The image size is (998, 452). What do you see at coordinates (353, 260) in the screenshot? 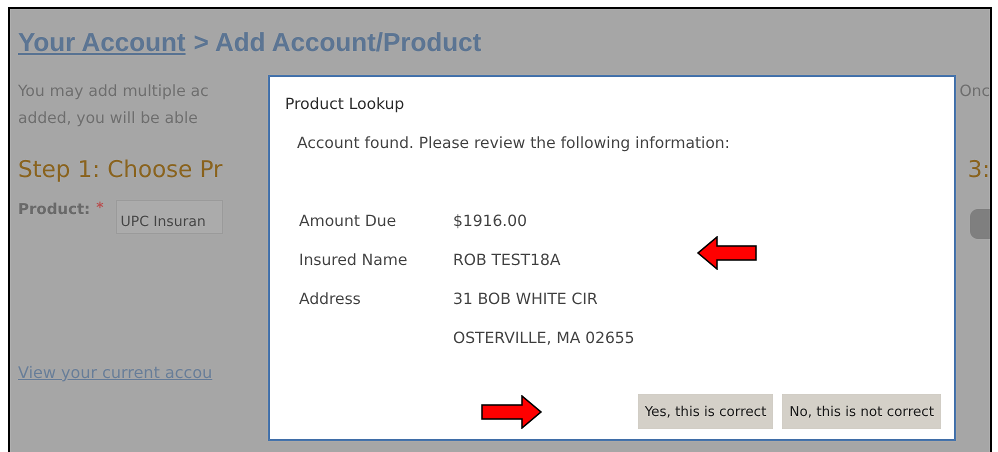
I see `detail-label: Insured Name` at bounding box center [353, 260].